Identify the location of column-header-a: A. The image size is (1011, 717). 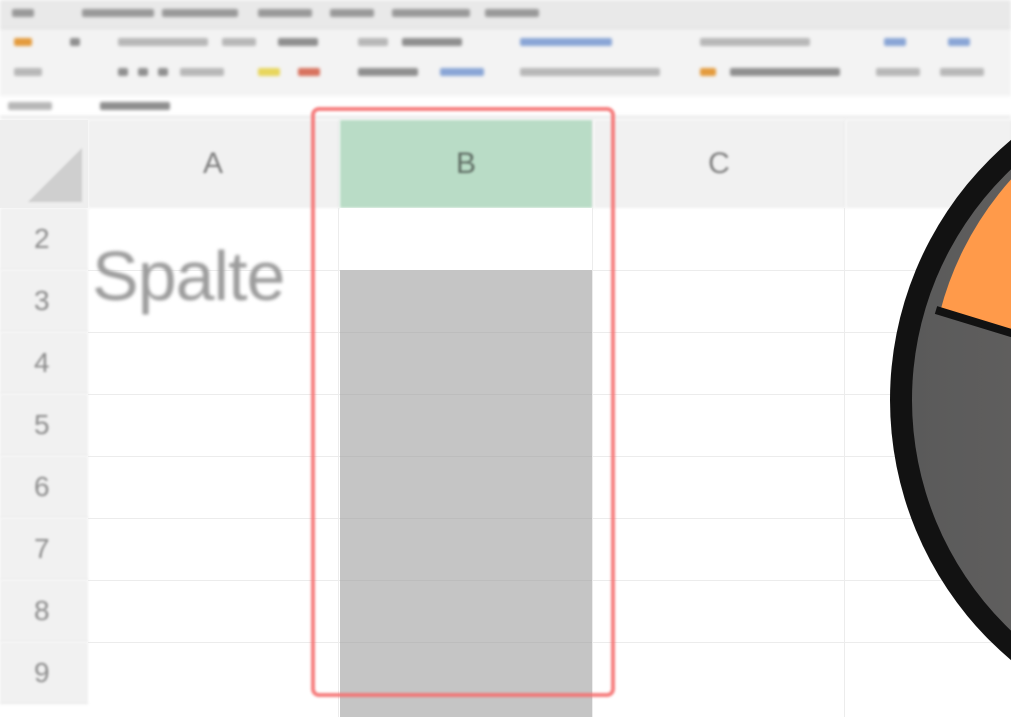
(213, 164).